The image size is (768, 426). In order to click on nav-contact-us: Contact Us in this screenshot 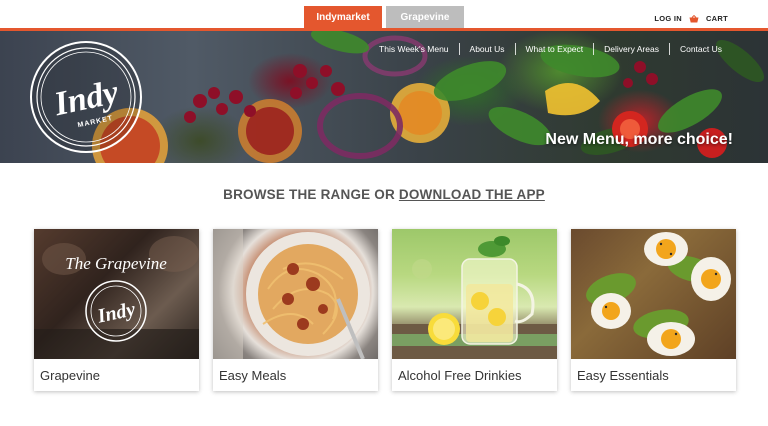, I will do `click(700, 49)`.